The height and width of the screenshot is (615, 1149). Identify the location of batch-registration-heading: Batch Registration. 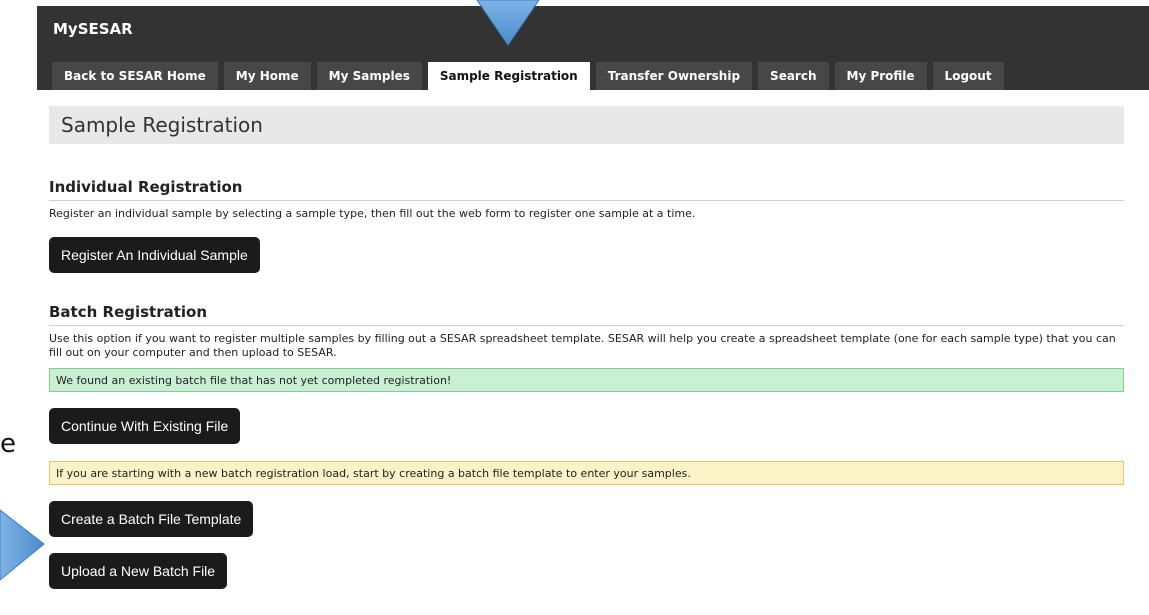
(586, 314).